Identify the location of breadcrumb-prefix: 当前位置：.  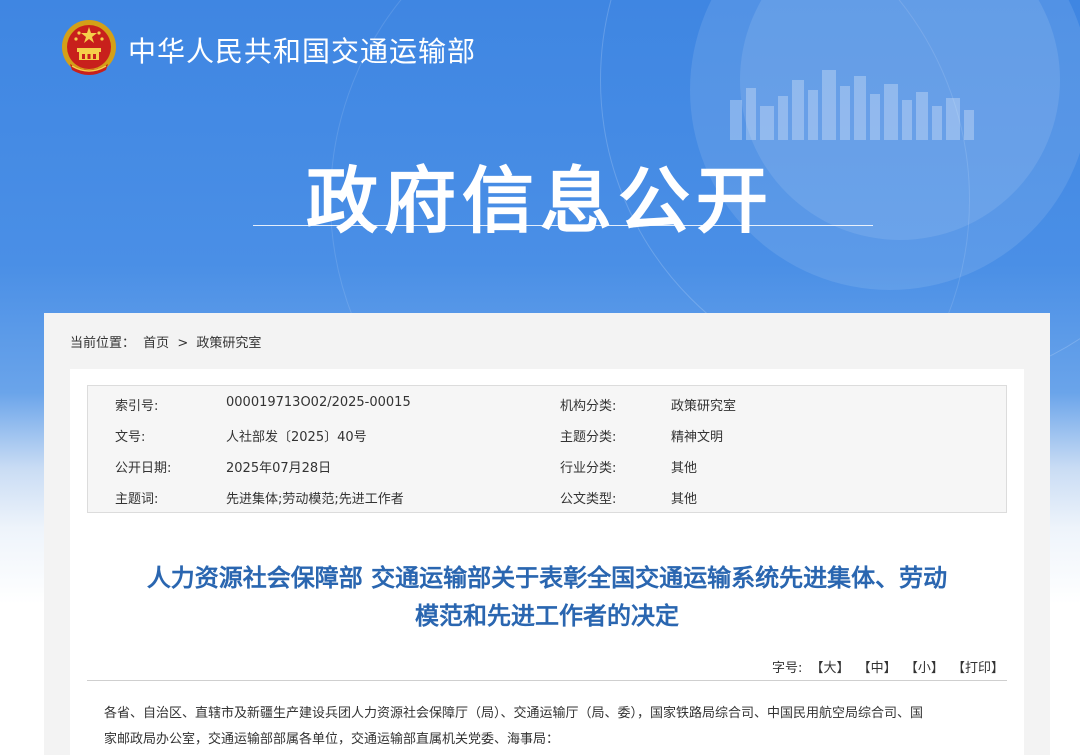
(103, 343).